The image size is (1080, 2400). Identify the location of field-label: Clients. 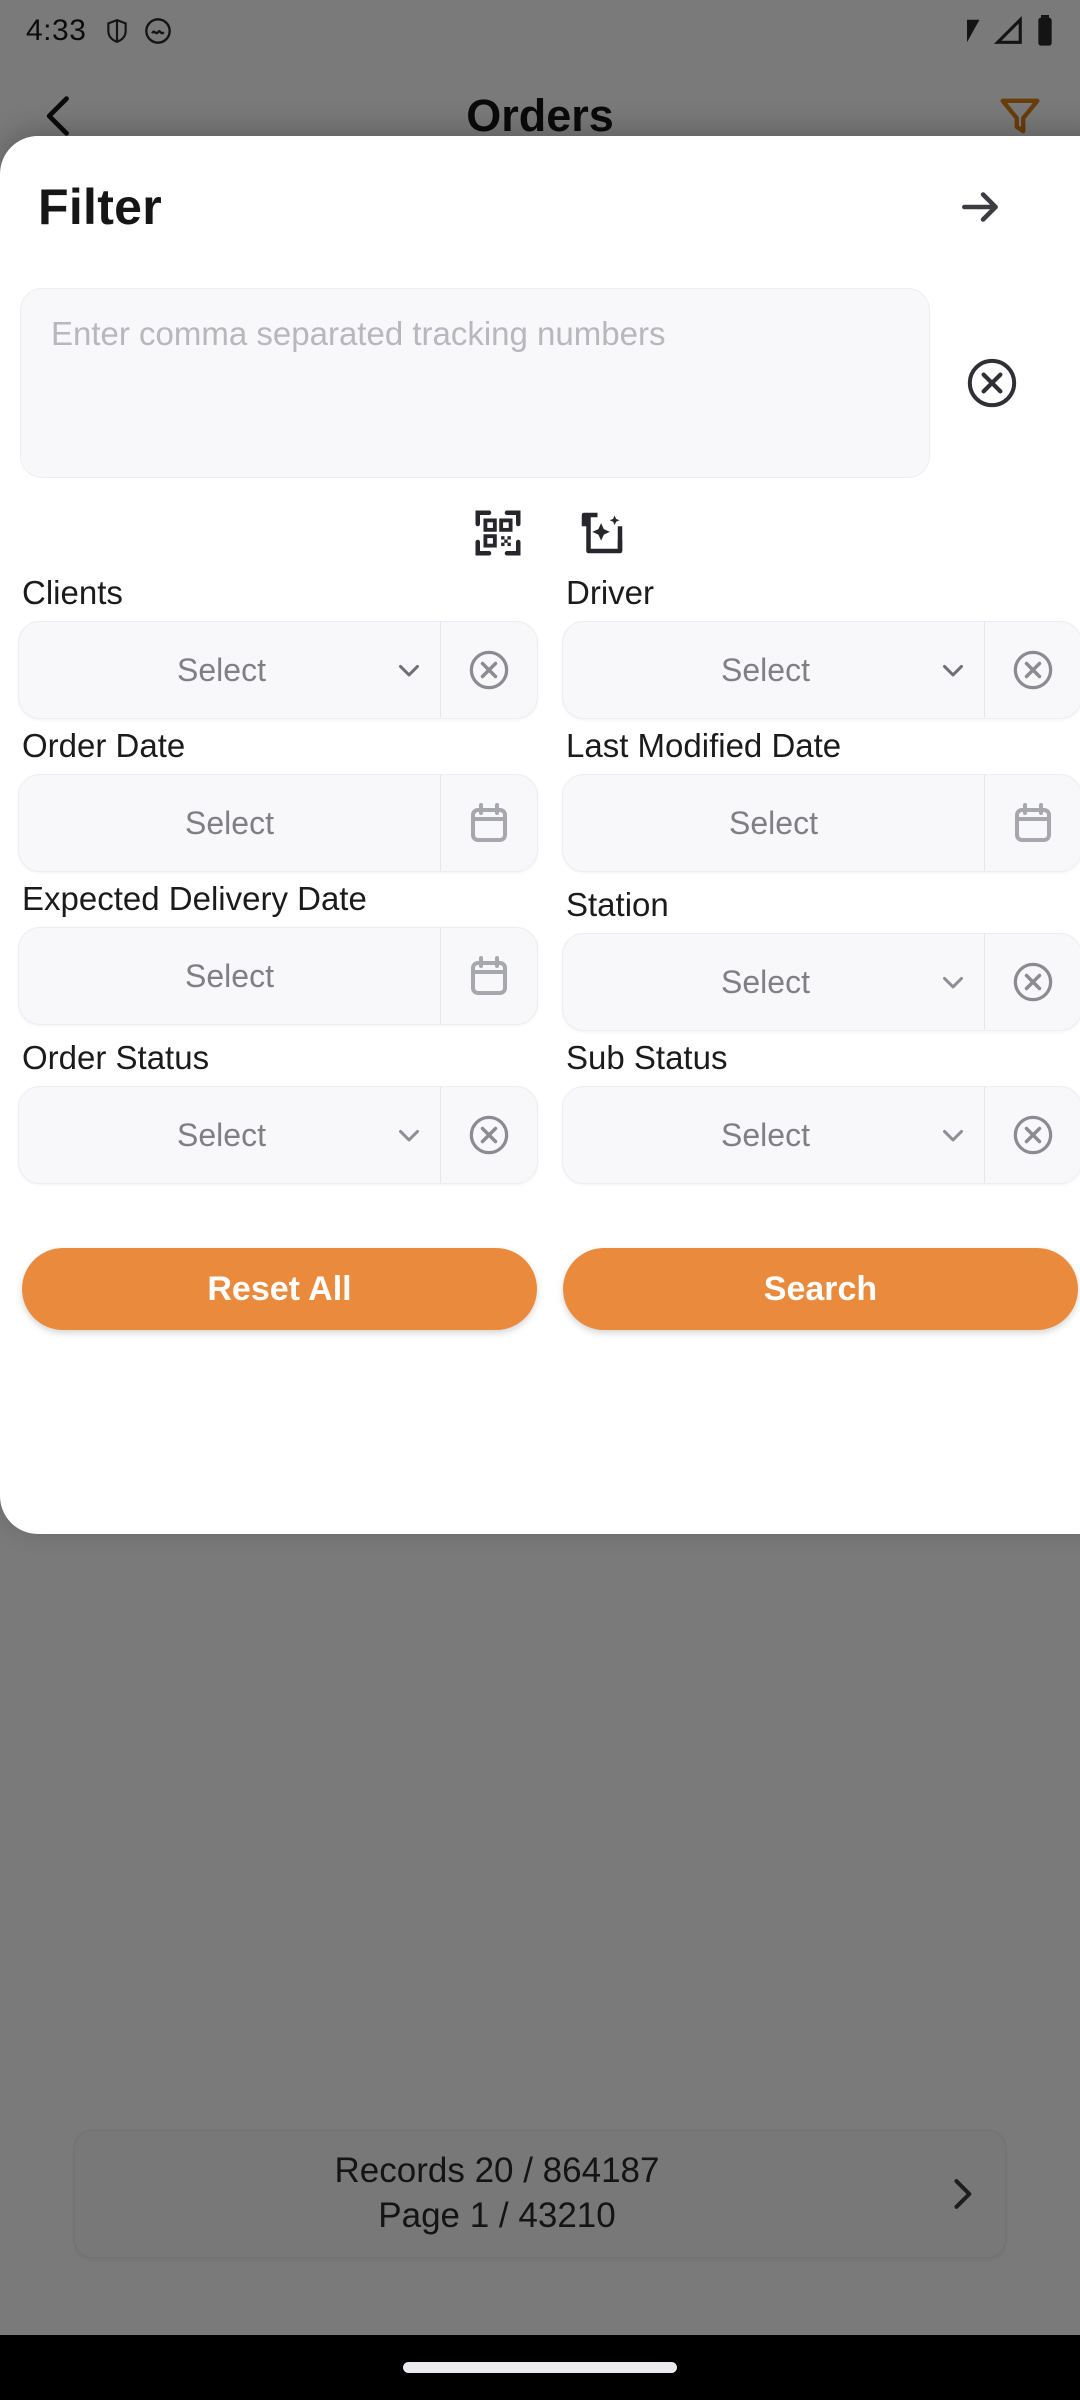
(72, 592).